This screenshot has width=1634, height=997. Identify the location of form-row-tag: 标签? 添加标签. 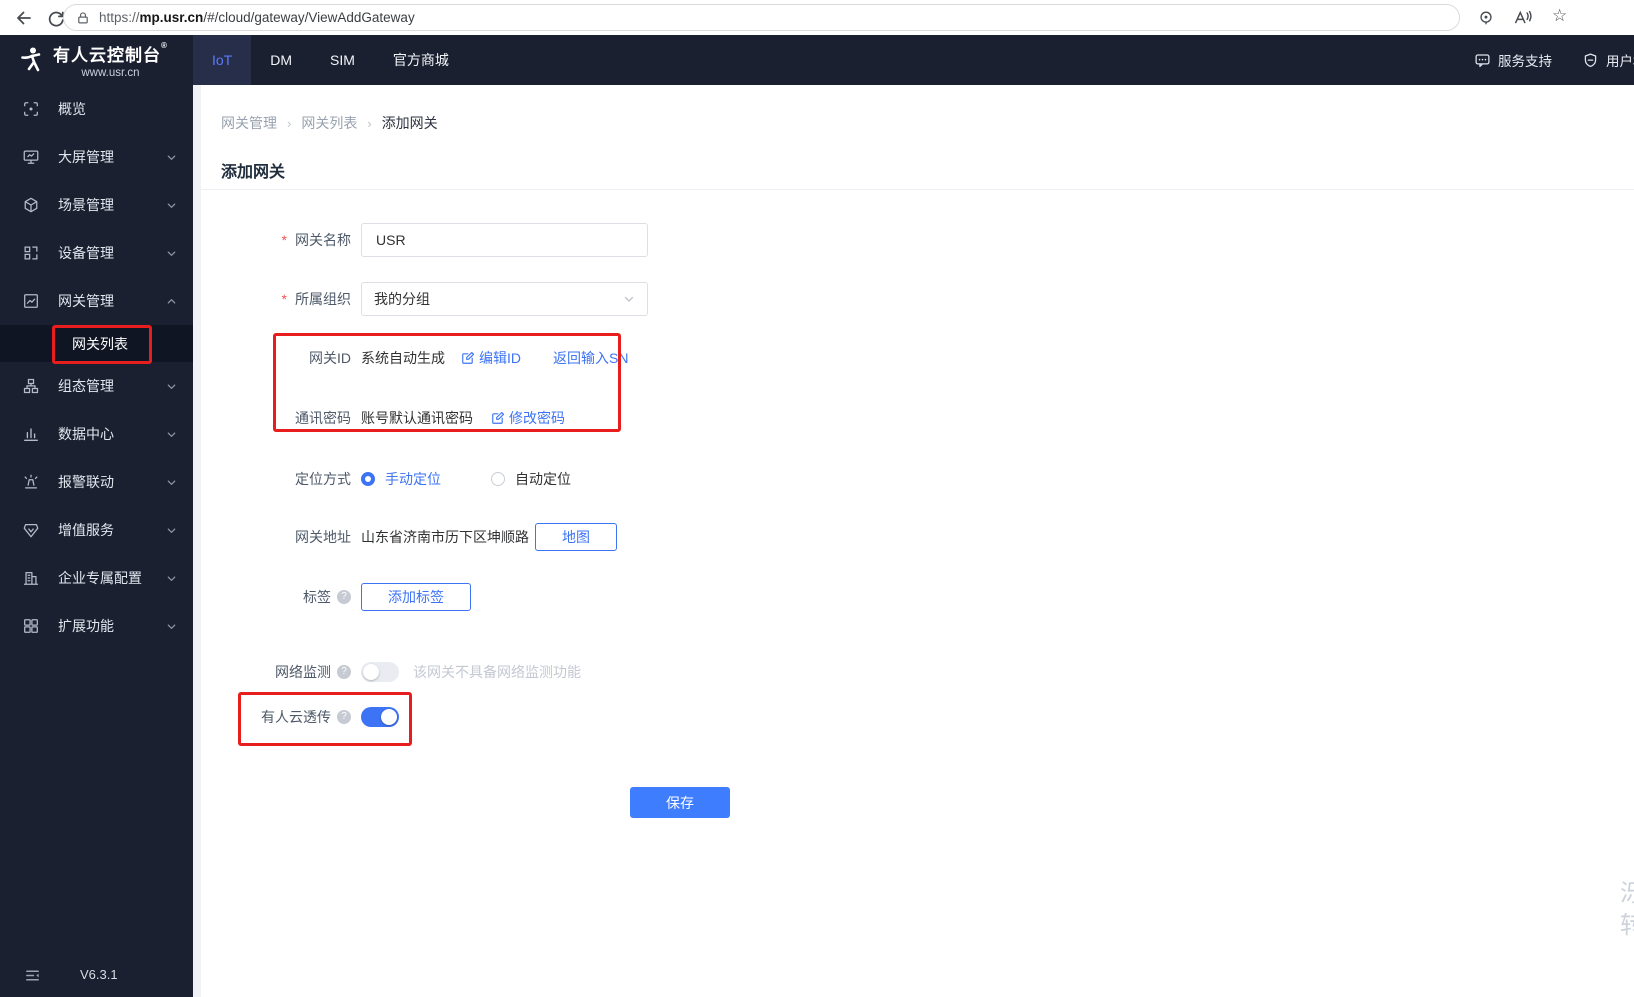
(346, 597).